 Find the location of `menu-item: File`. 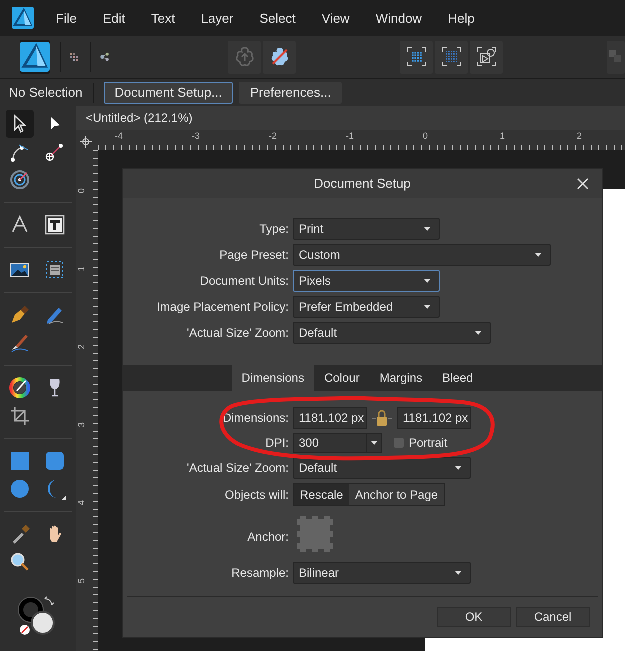

menu-item: File is located at coordinates (66, 18).